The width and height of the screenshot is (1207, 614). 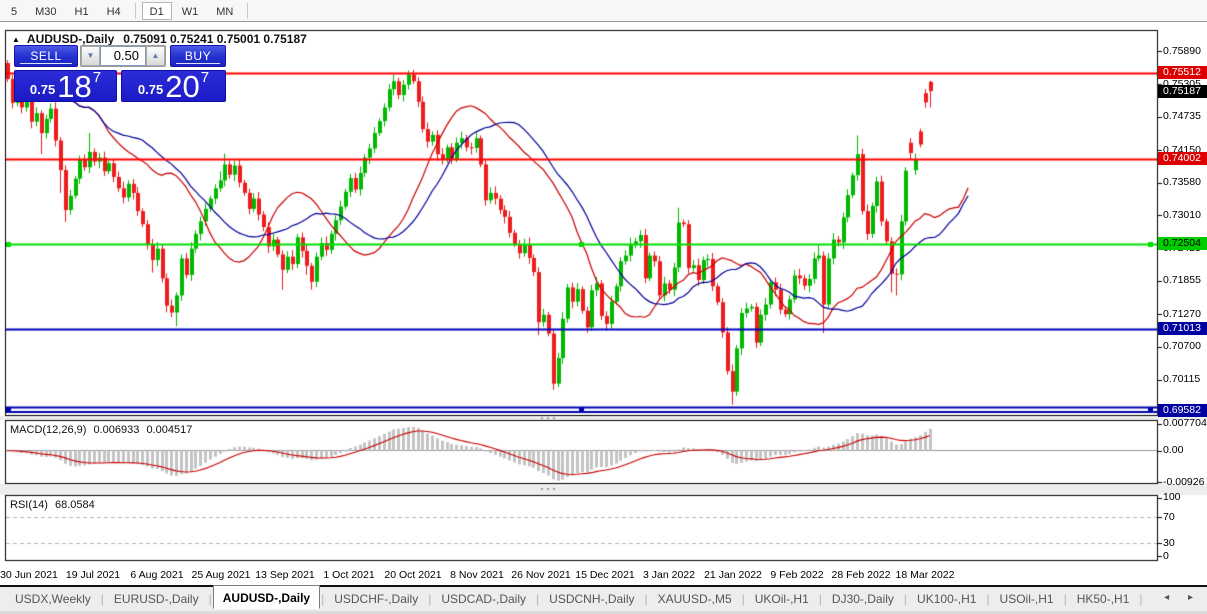 I want to click on macd-main-value: 0.006933, so click(x=116, y=430).